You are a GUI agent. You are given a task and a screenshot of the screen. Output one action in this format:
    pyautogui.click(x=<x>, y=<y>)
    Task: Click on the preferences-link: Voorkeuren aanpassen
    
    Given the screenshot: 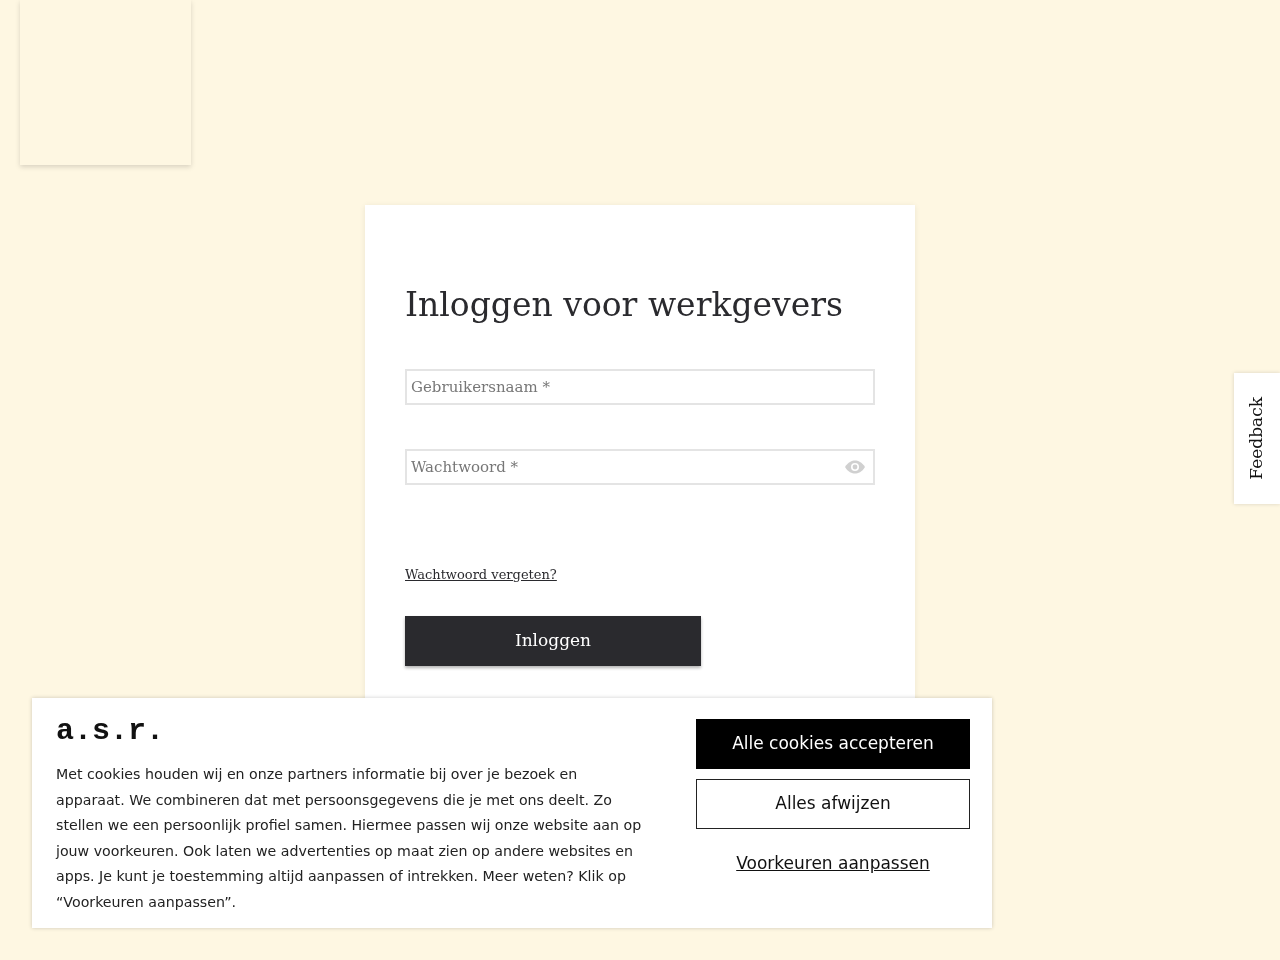 What is the action you would take?
    pyautogui.click(x=833, y=858)
    